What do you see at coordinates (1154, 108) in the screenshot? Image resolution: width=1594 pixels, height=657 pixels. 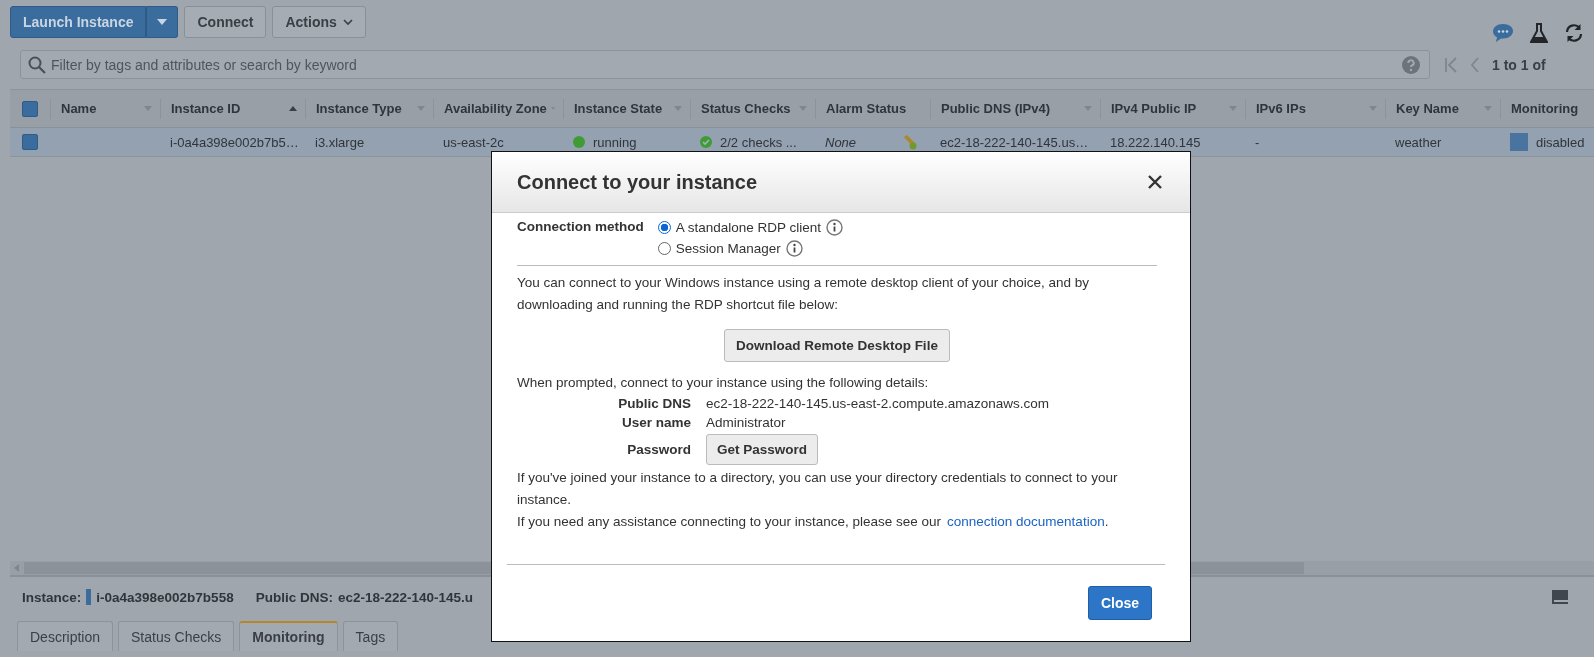 I see `column-header: IPv4 Public IP` at bounding box center [1154, 108].